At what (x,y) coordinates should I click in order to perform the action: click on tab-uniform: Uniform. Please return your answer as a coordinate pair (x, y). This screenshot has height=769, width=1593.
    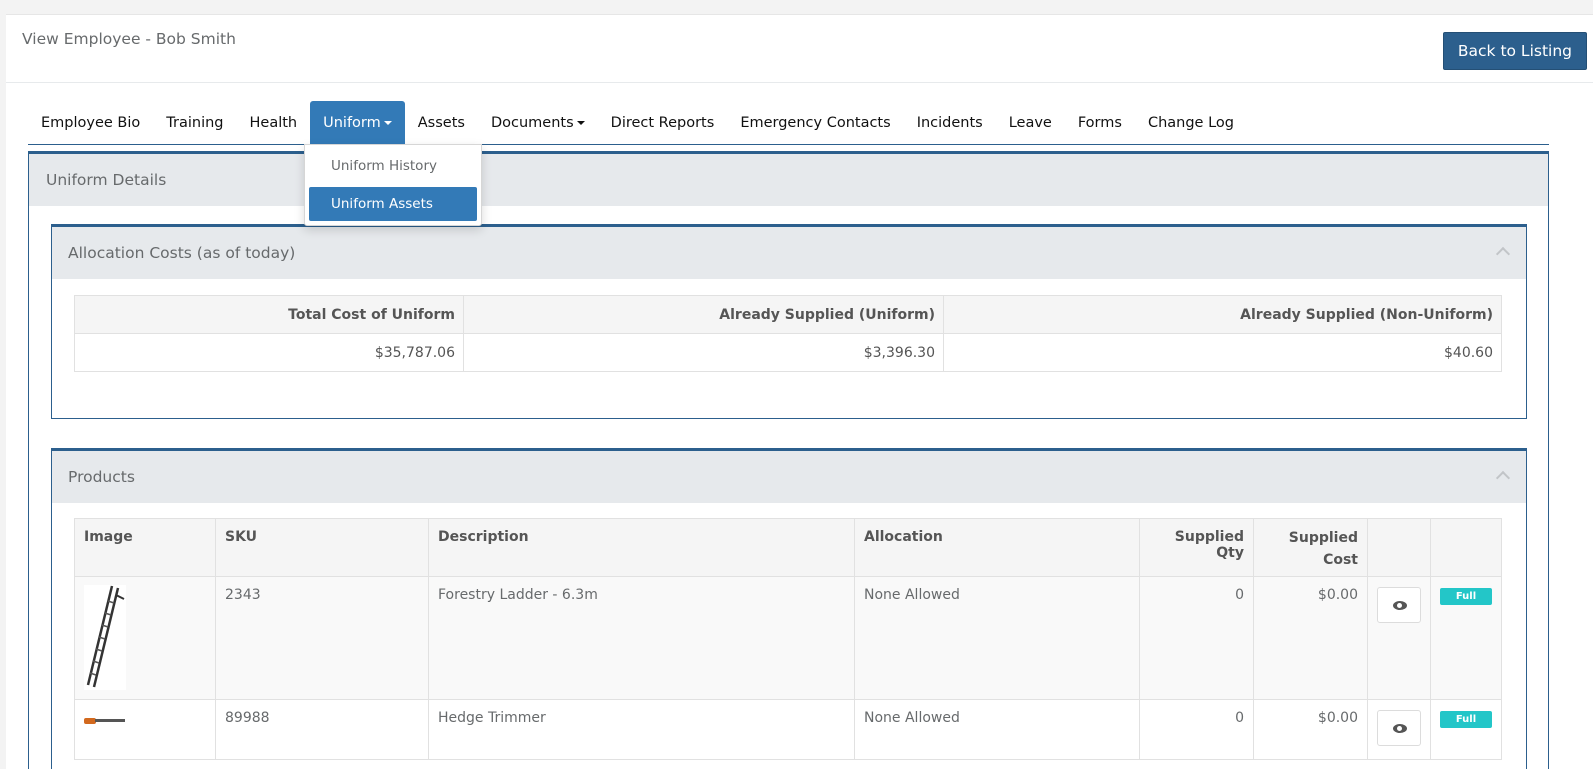
    Looking at the image, I should click on (357, 123).